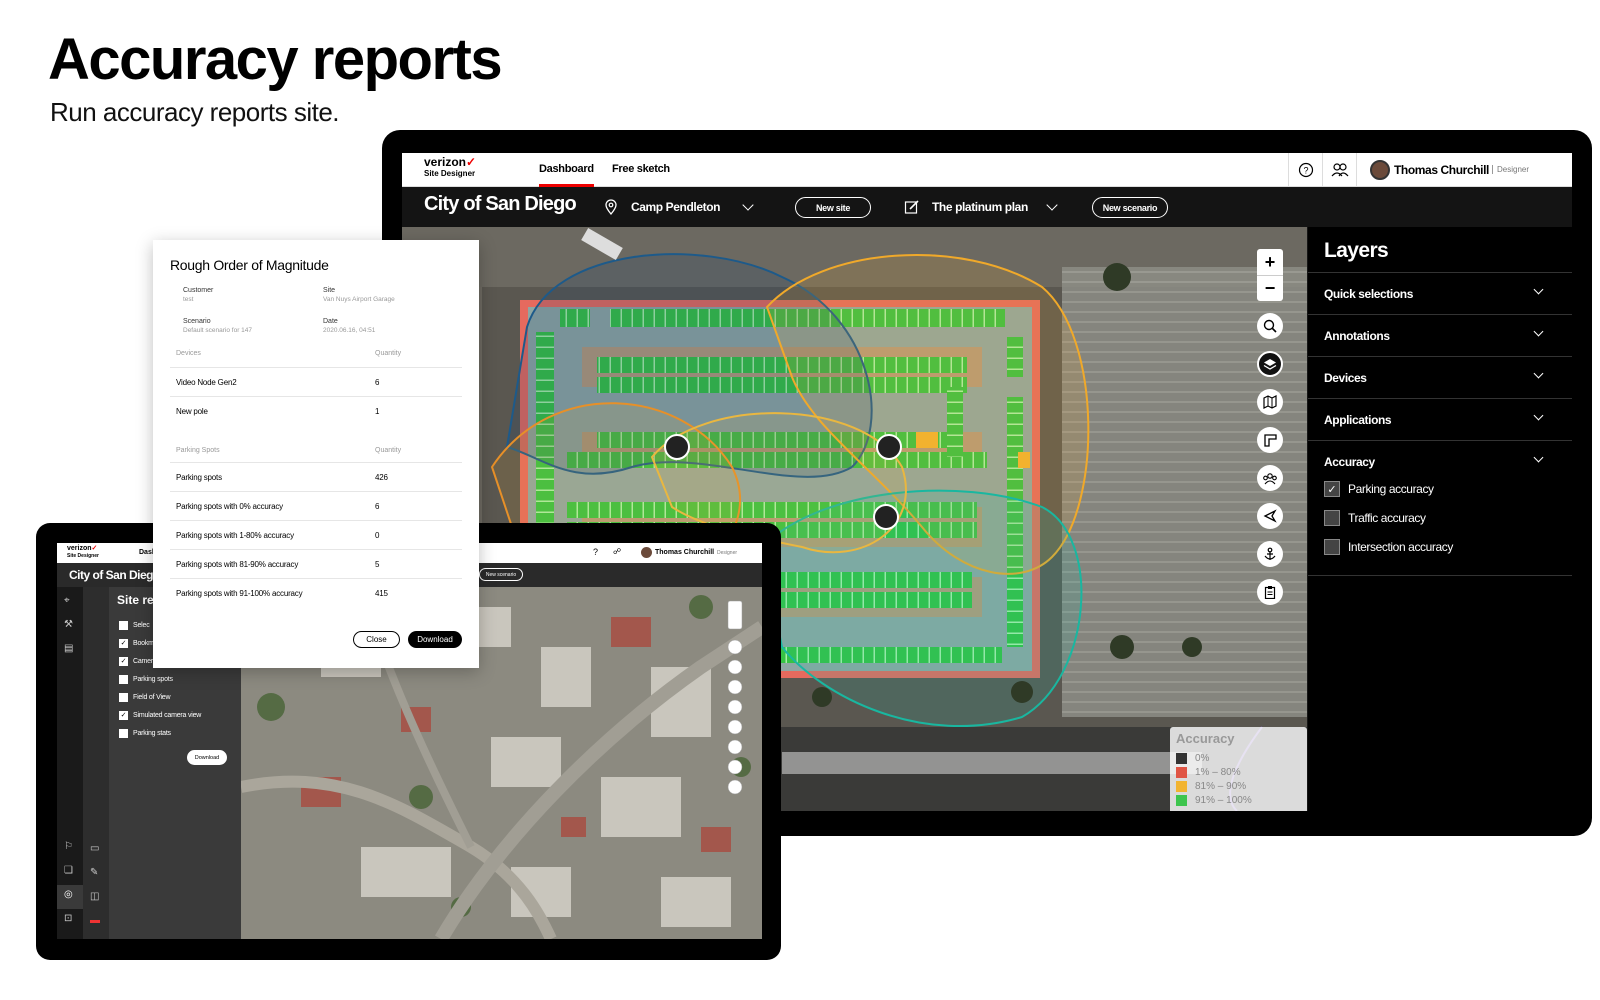 The width and height of the screenshot is (1600, 1000). Describe the element at coordinates (1270, 262) in the screenshot. I see `zoom-in-icon: +` at that location.